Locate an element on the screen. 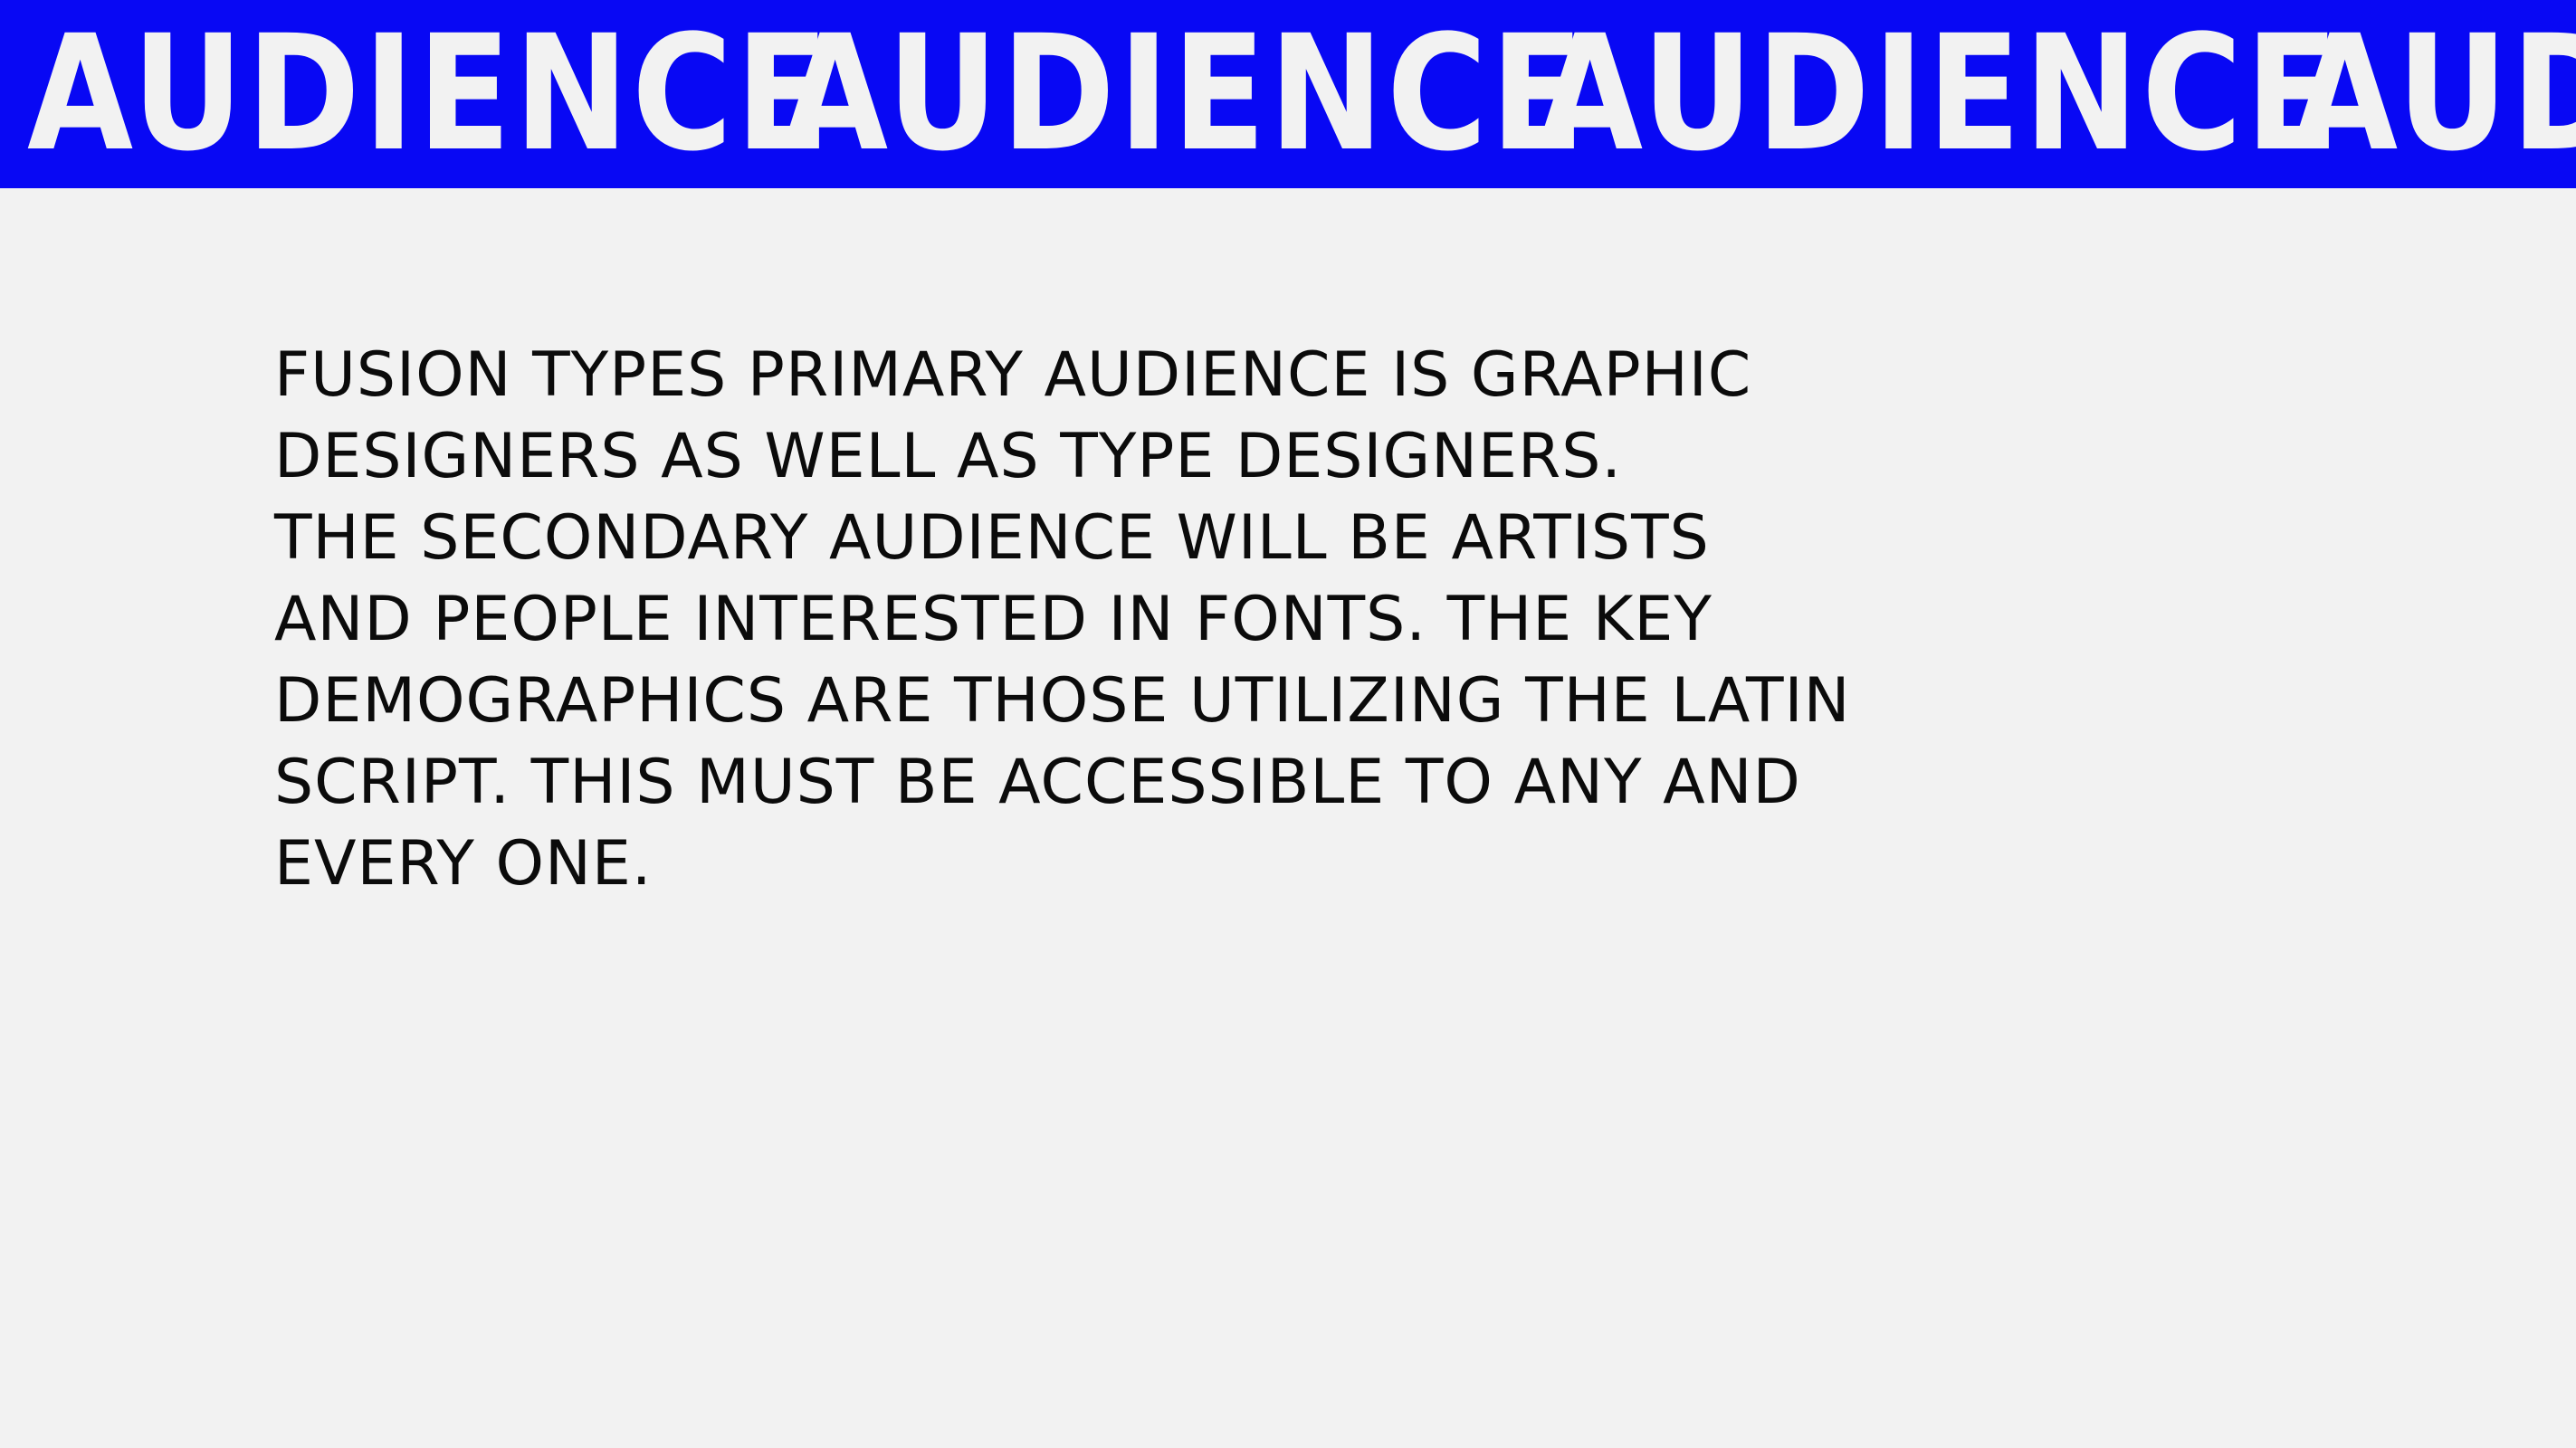  description-line: FUSION TYPES PRIMARY AUDIENCE IS GRAPHIC is located at coordinates (1013, 375).